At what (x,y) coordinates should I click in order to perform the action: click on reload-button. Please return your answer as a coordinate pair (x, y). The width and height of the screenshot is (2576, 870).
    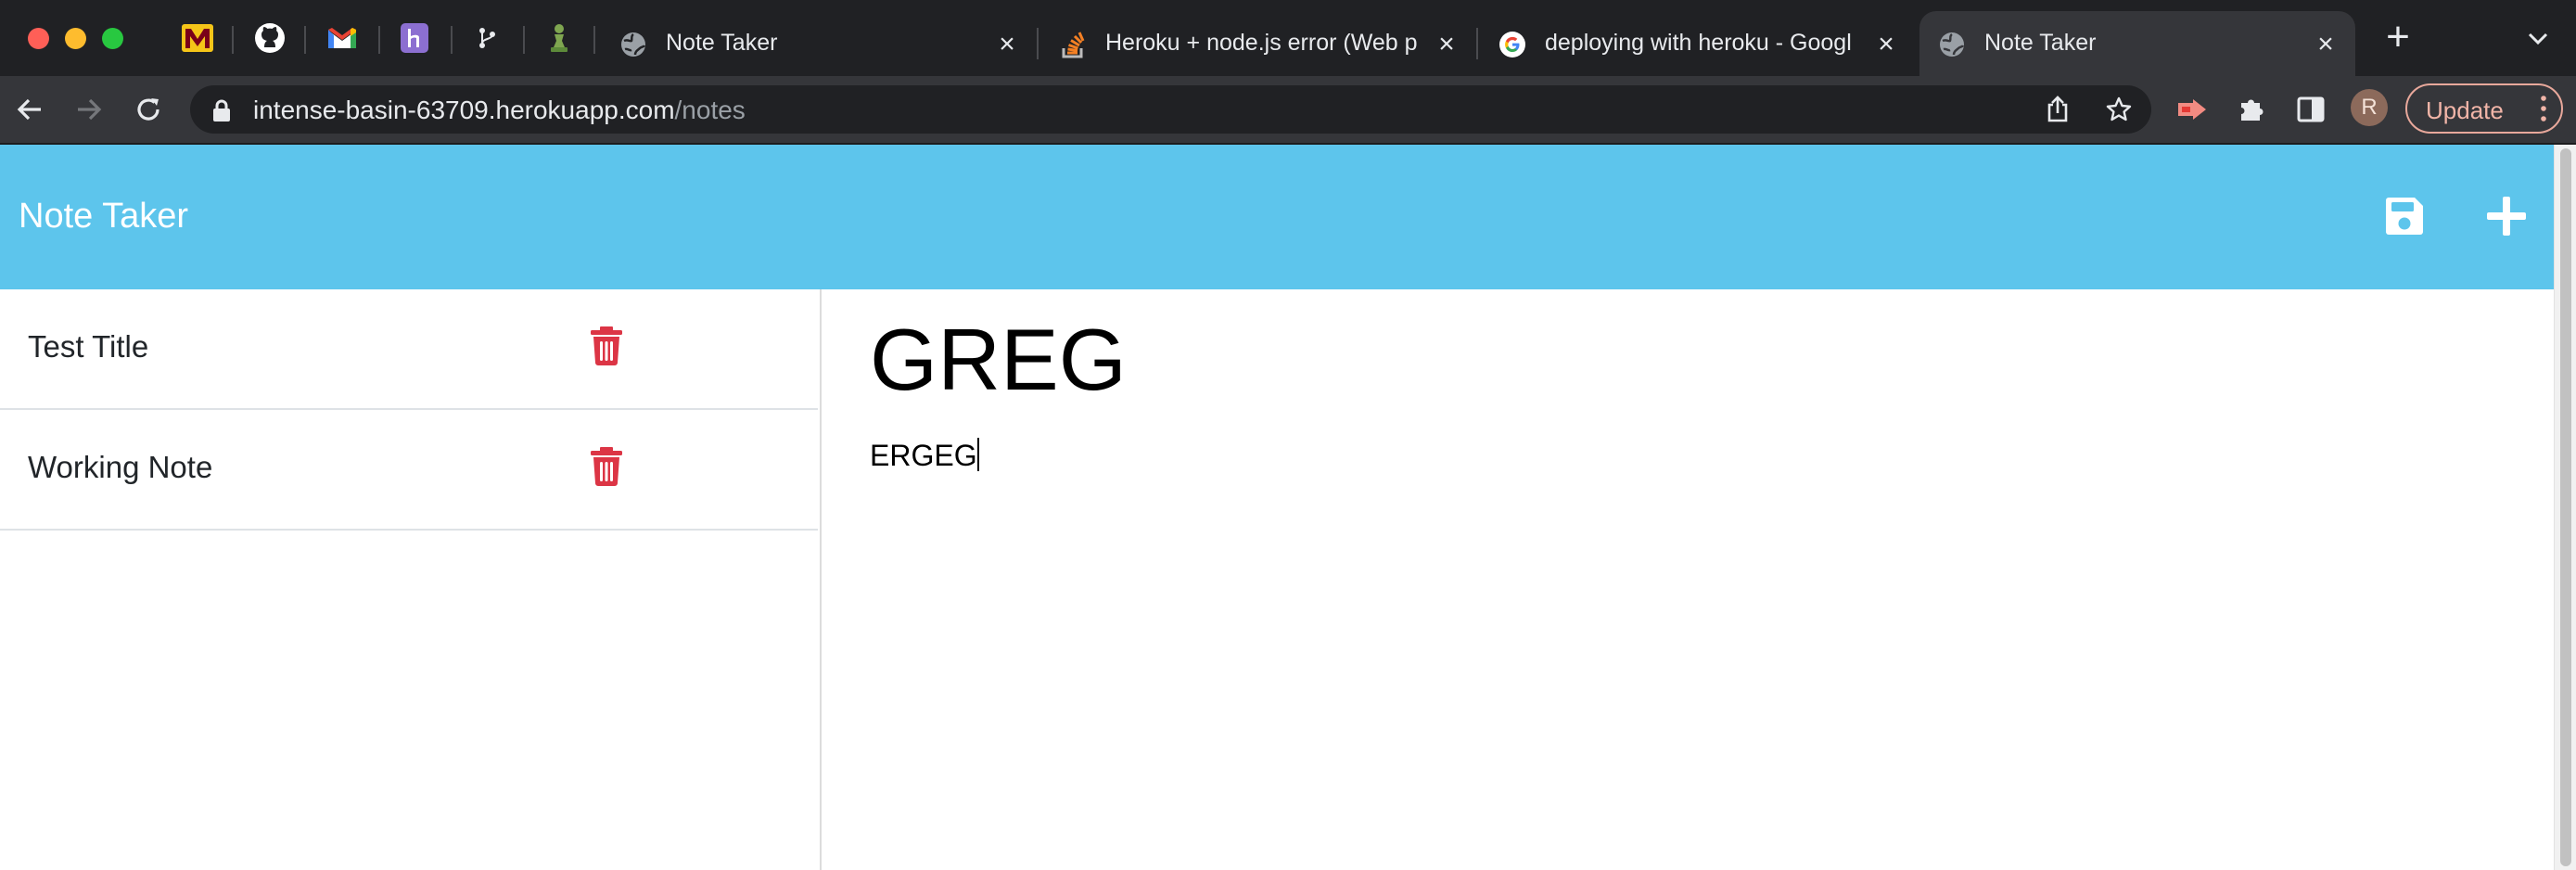
    Looking at the image, I should click on (149, 109).